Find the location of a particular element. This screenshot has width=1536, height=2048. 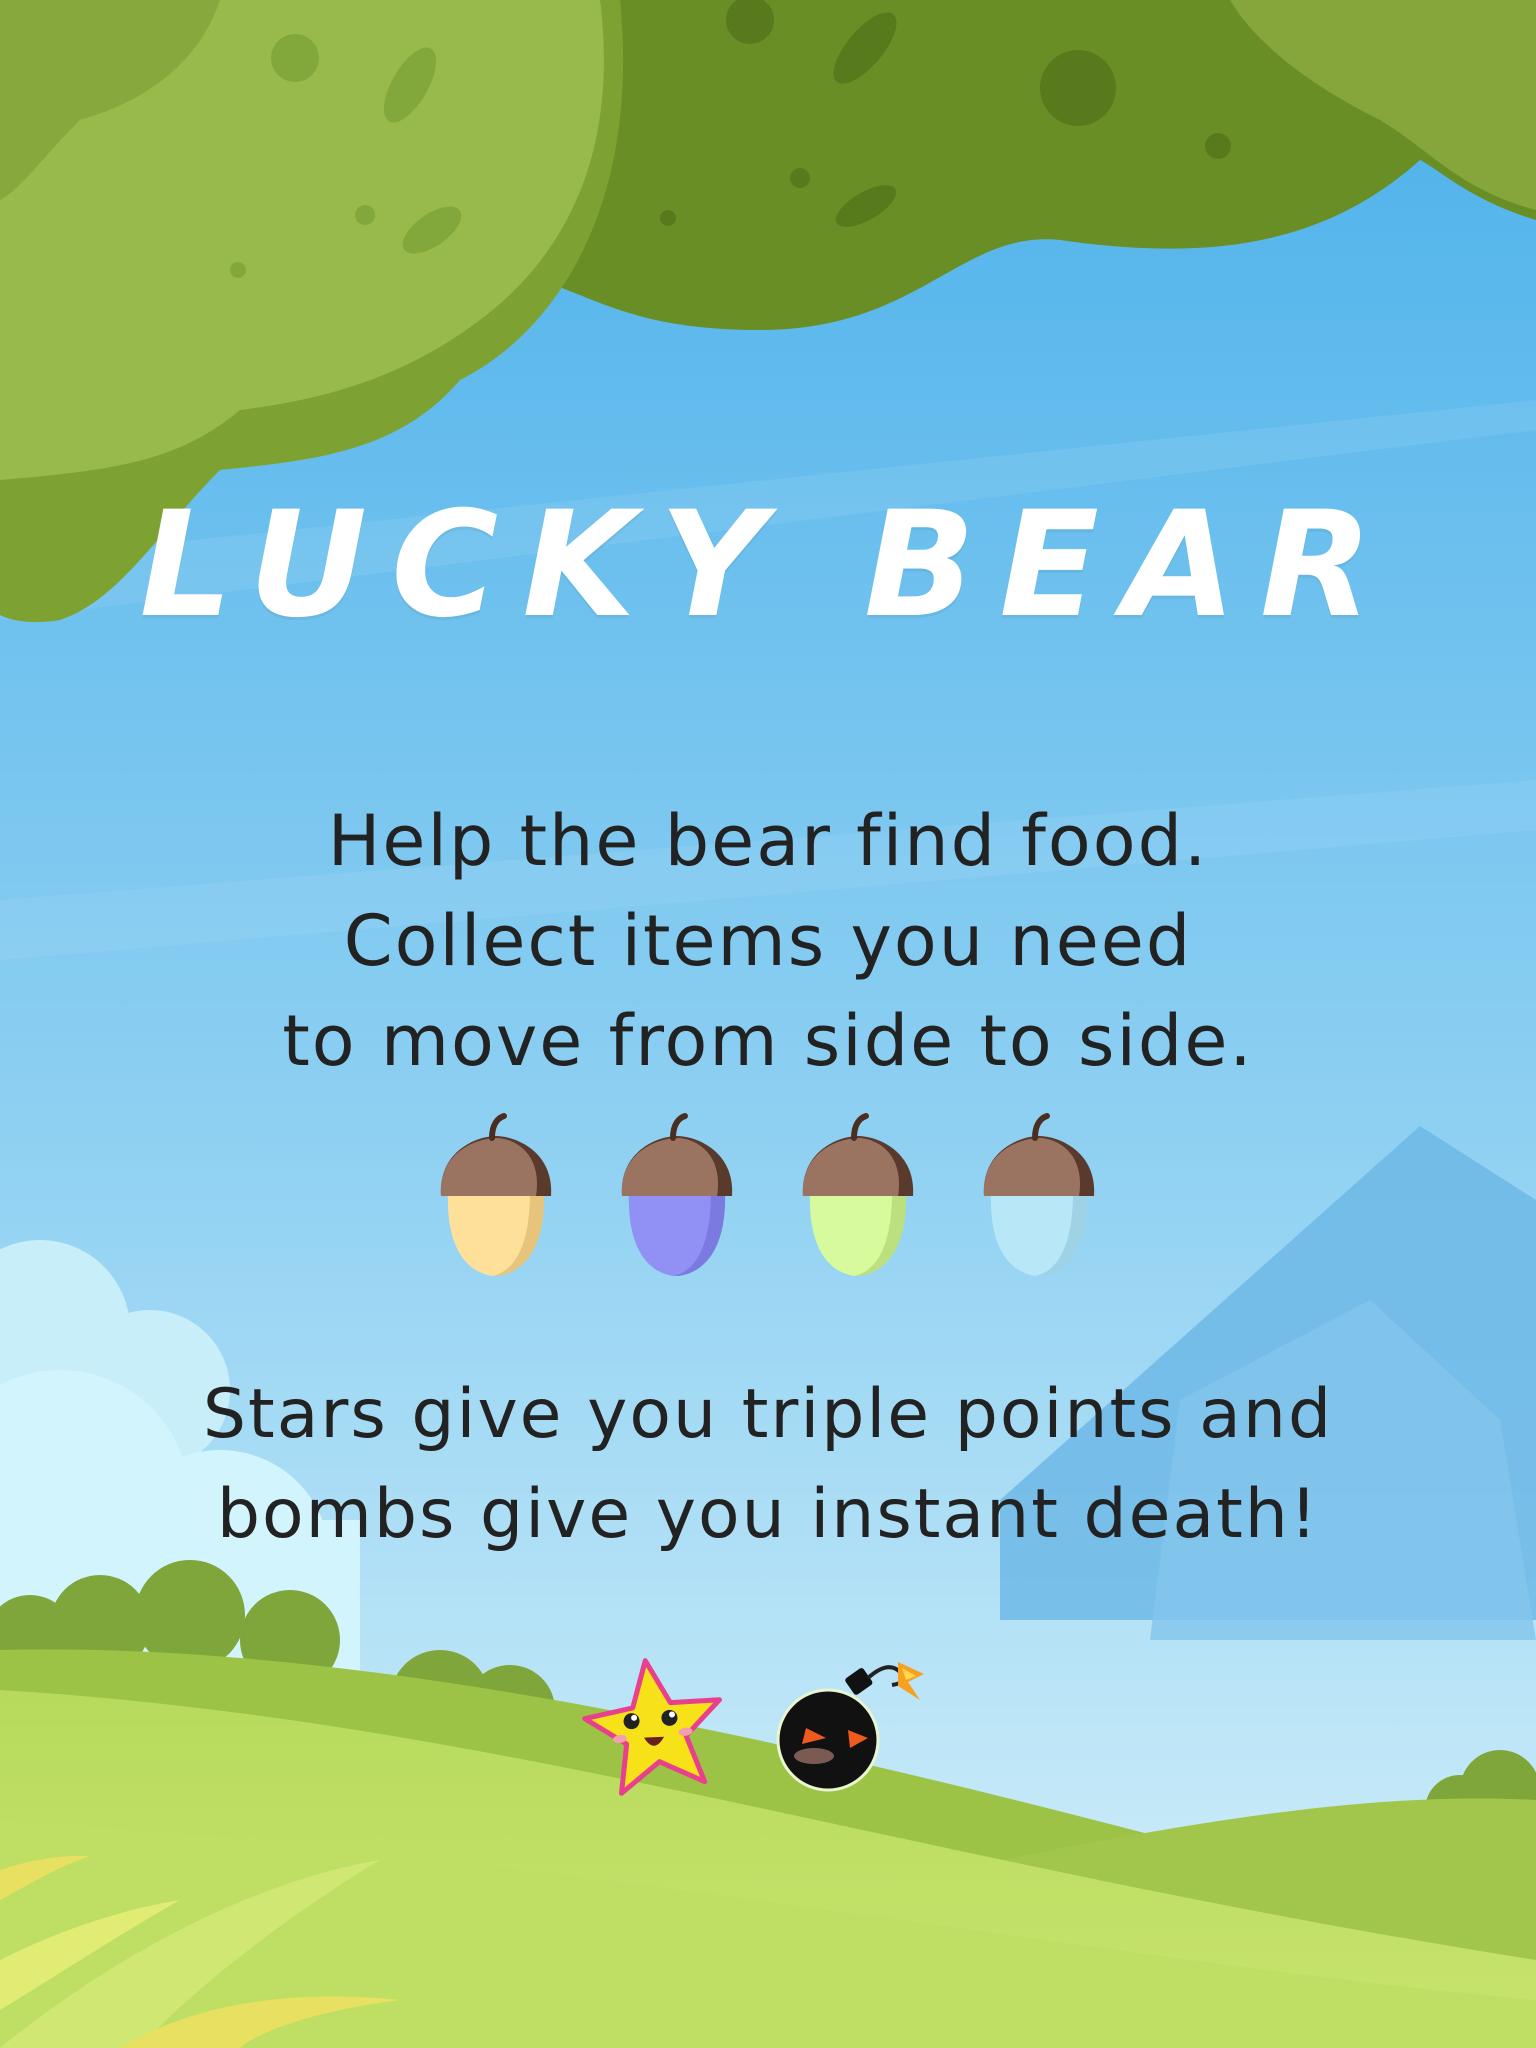

instruction-line-4: Stars give you triple points and is located at coordinates (768, 1414).